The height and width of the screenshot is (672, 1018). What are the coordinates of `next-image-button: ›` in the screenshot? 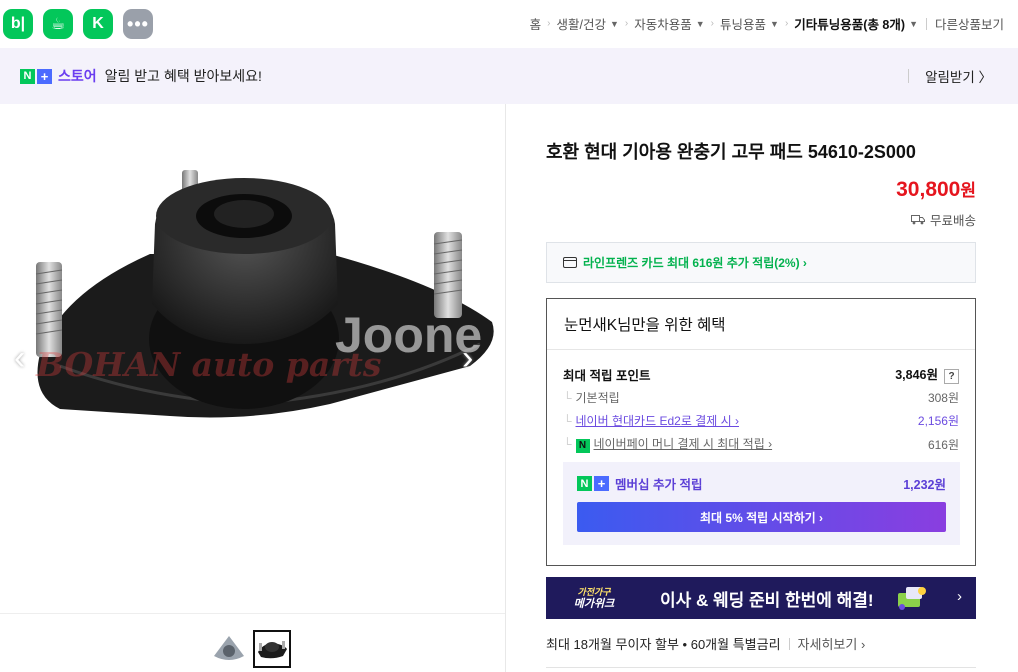 It's located at (467, 358).